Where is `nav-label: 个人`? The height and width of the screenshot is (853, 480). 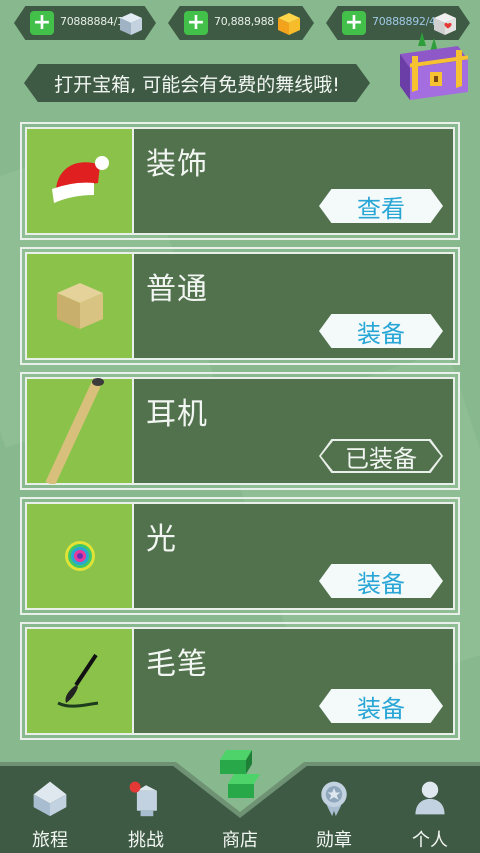 nav-label: 个人 is located at coordinates (430, 840).